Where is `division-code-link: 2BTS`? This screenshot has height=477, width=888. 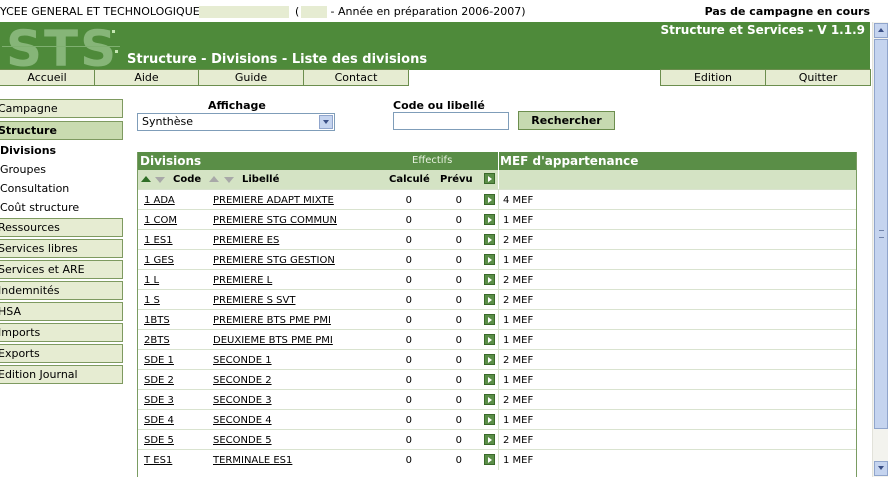 division-code-link: 2BTS is located at coordinates (157, 340).